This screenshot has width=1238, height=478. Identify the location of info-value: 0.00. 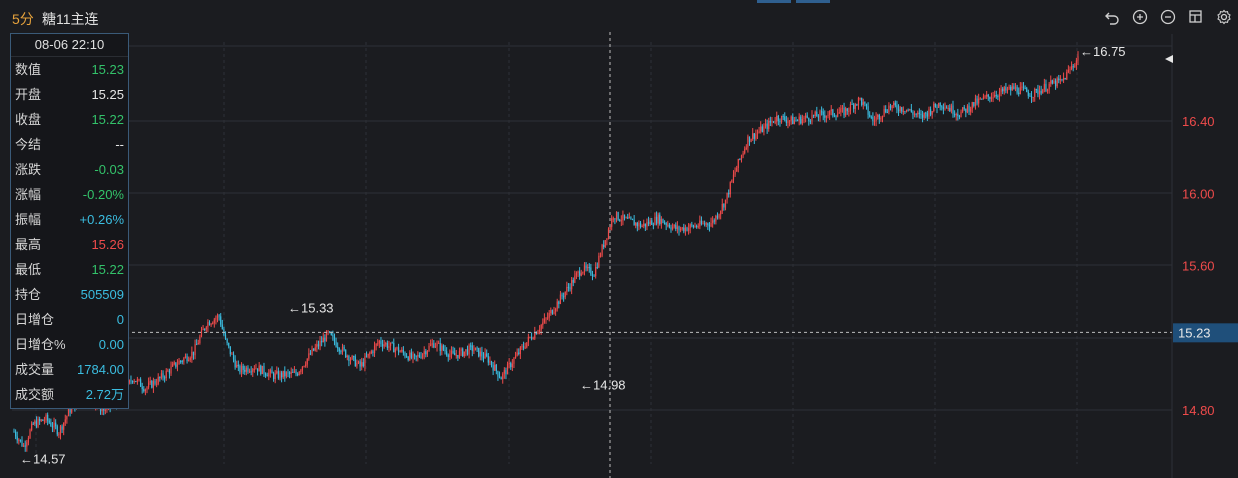
(111, 344).